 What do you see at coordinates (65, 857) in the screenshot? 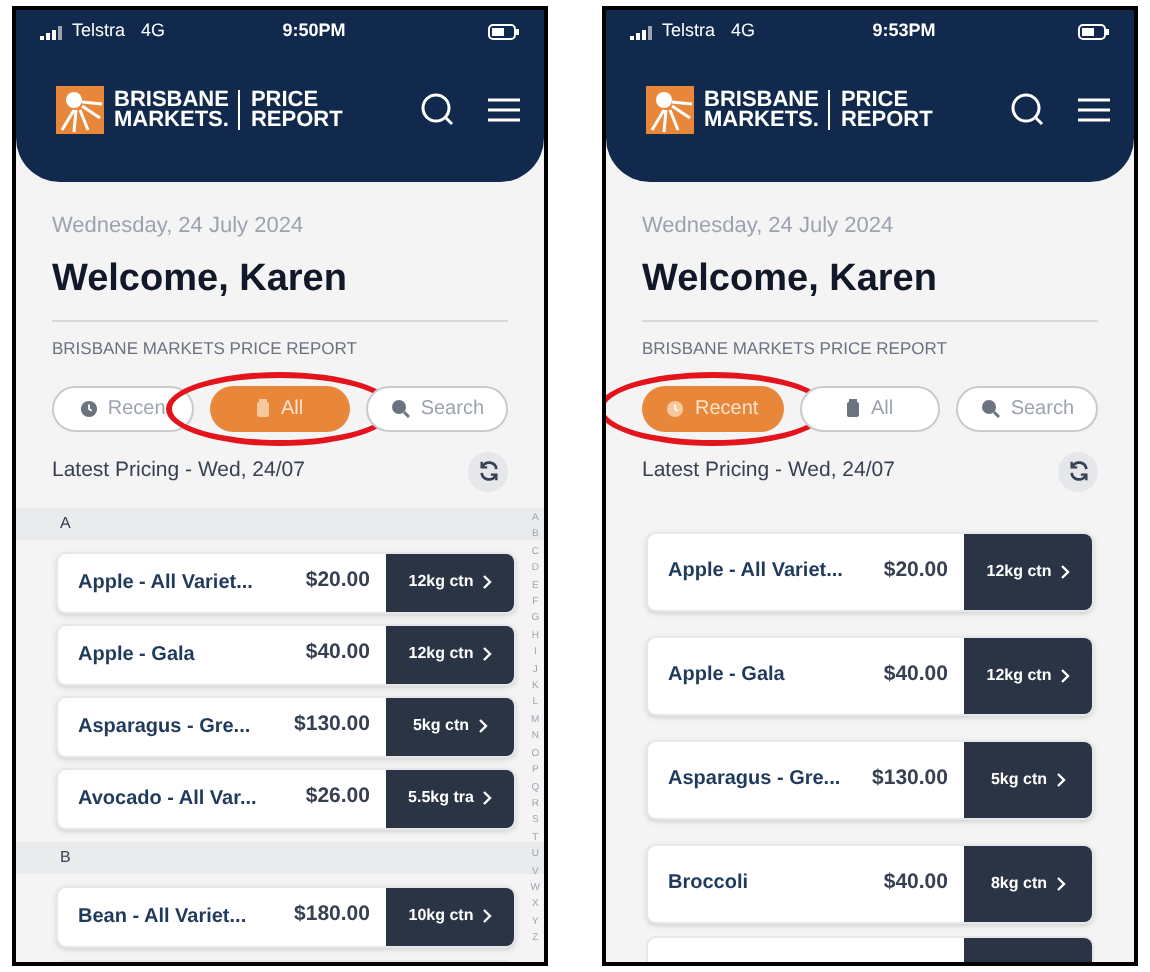
I see `section-letter: B` at bounding box center [65, 857].